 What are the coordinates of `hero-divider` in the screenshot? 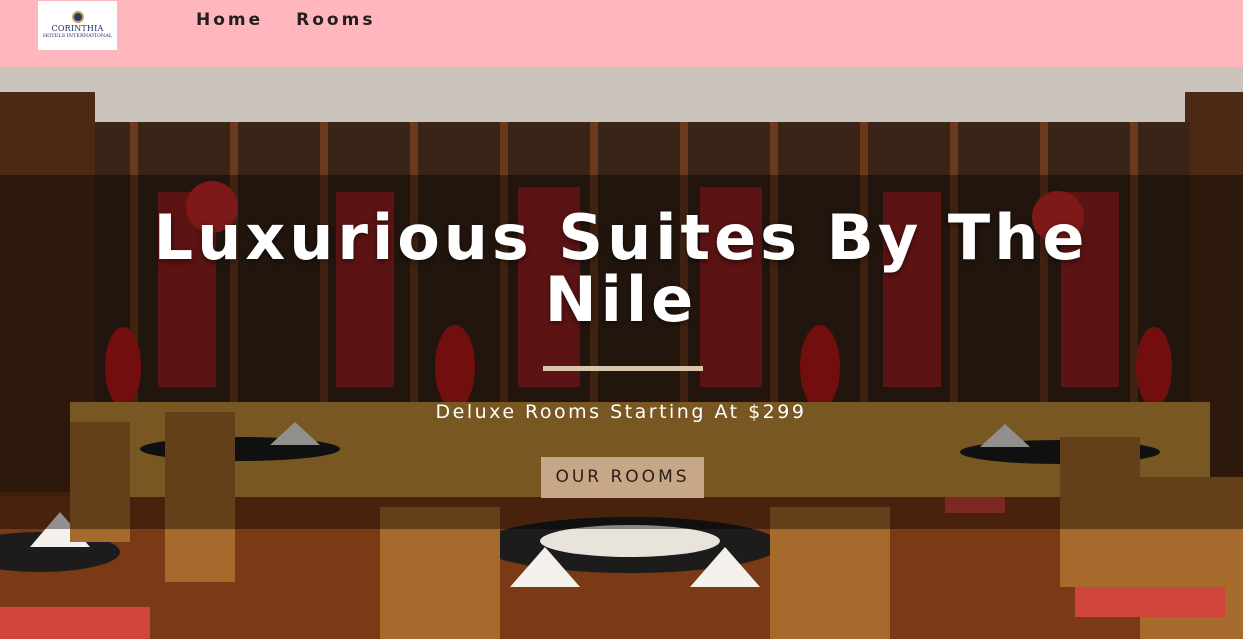 It's located at (623, 368).